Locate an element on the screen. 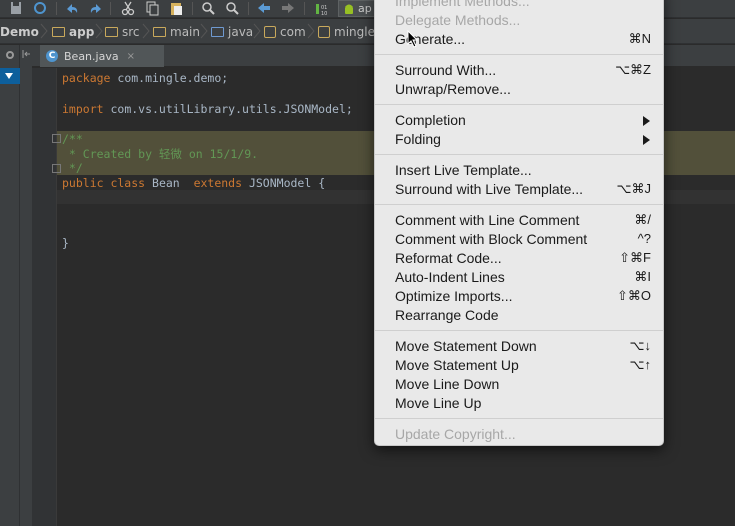 Image resolution: width=735 pixels, height=526 pixels. run-config-label: ap is located at coordinates (365, 8).